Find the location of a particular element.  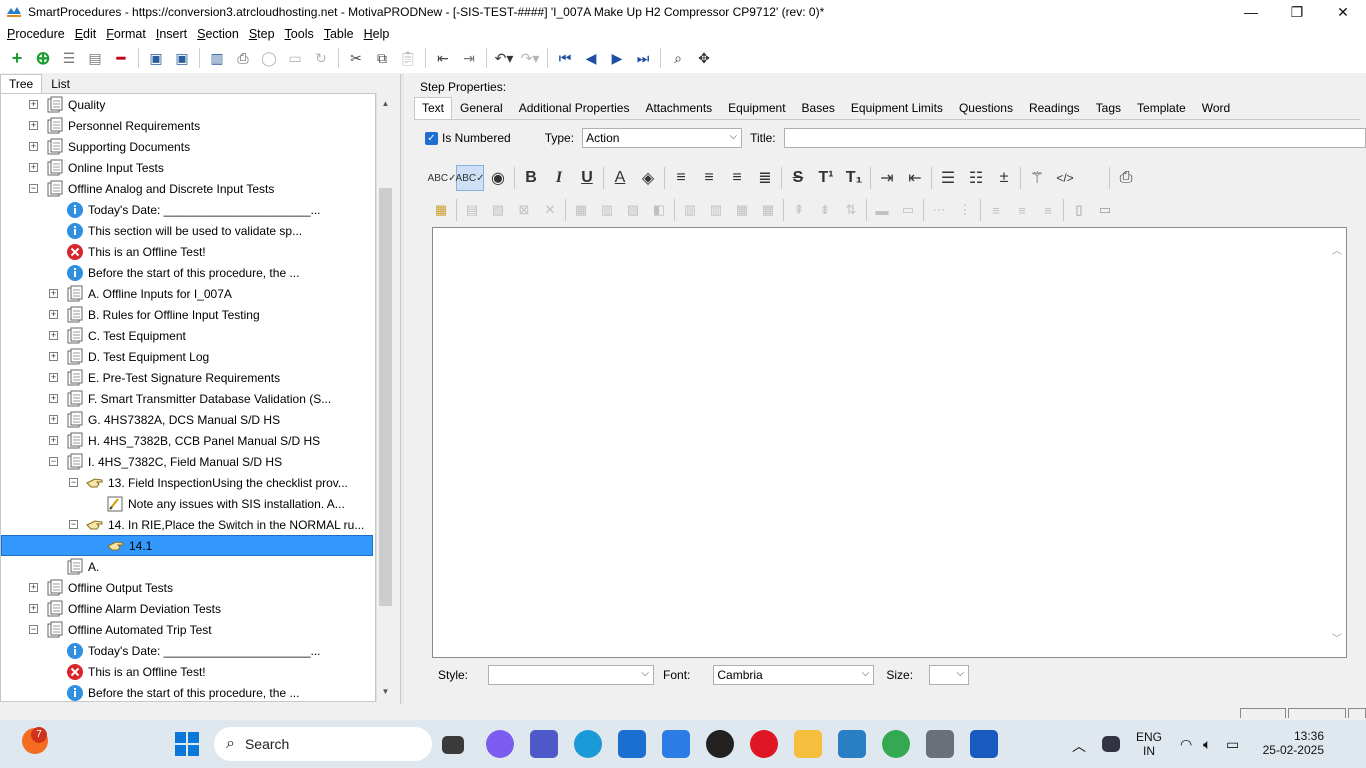

tab-list: List is located at coordinates (60, 84).